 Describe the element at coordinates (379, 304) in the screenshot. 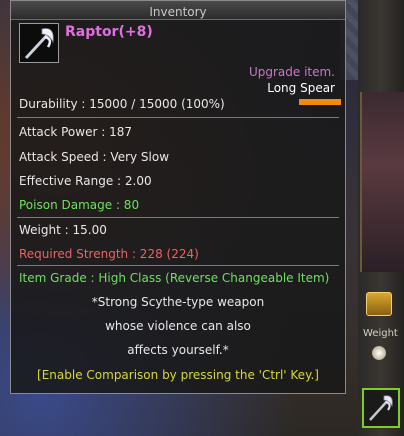

I see `treasure-chest-icon` at that location.